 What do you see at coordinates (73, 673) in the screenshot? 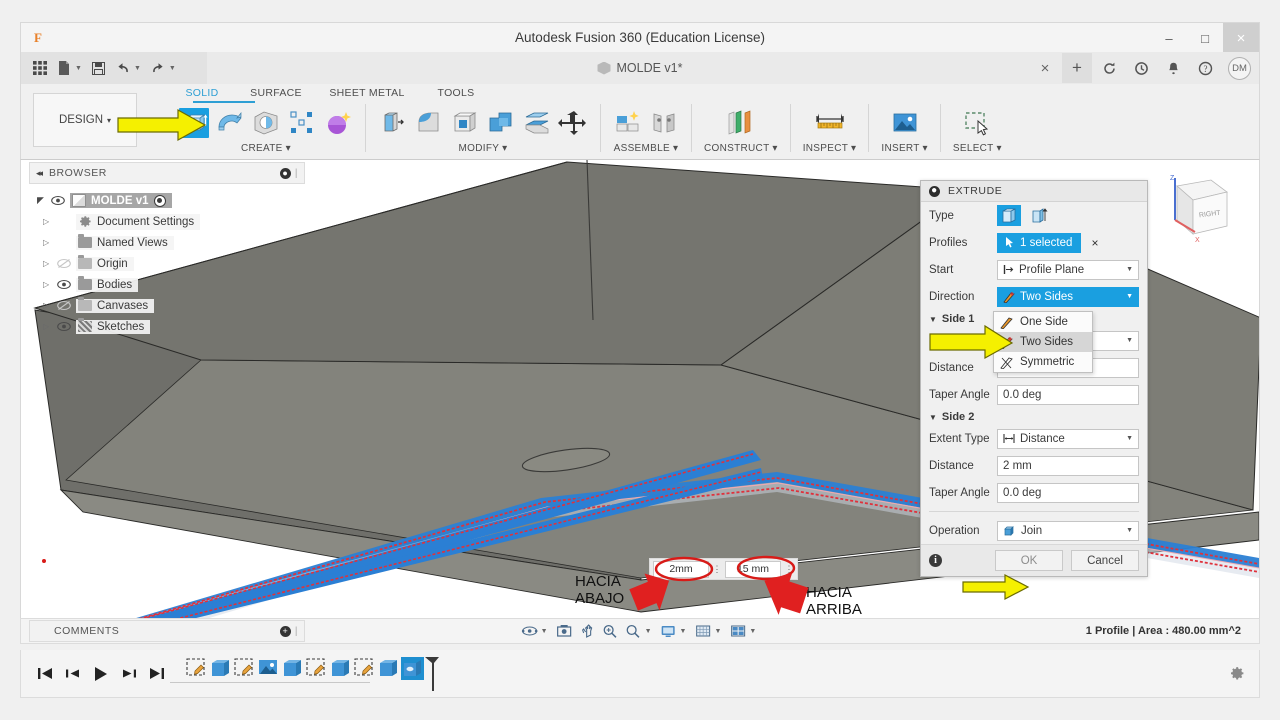
I see `step-back-icon` at bounding box center [73, 673].